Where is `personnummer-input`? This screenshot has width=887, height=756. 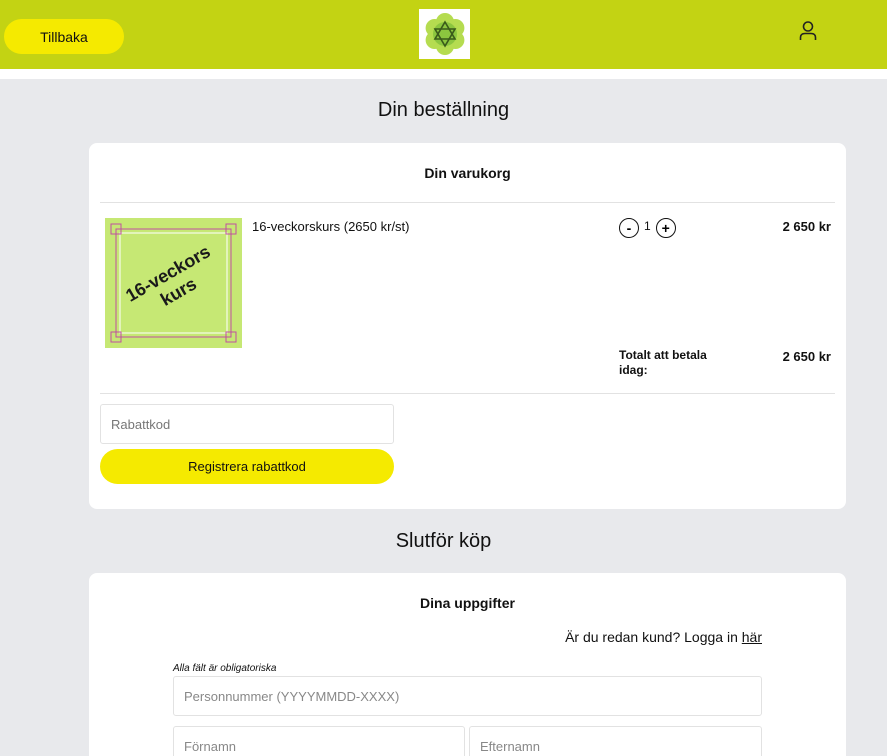
personnummer-input is located at coordinates (467, 696).